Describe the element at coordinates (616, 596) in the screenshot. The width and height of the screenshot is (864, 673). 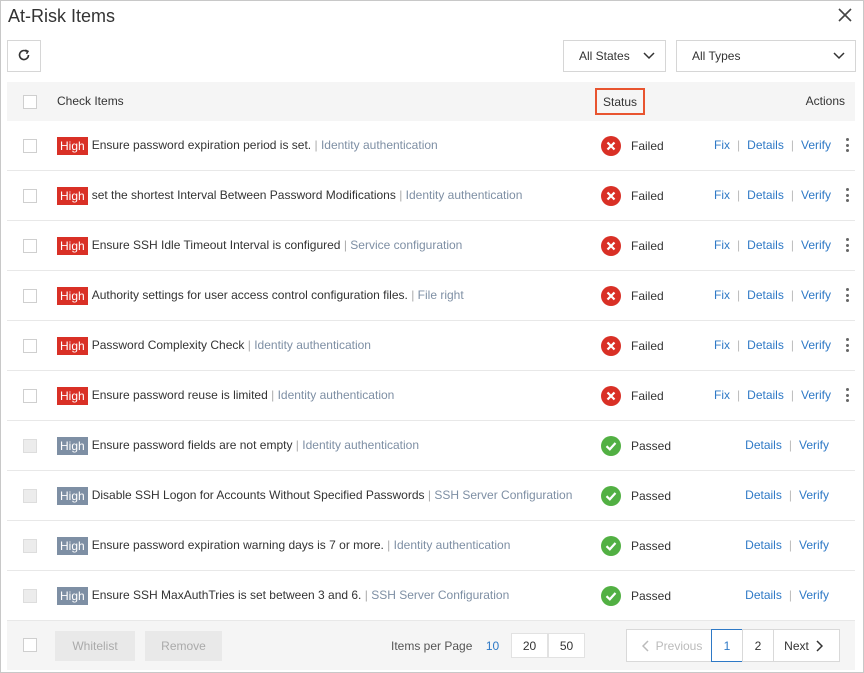
I see `check-circle-icon` at that location.